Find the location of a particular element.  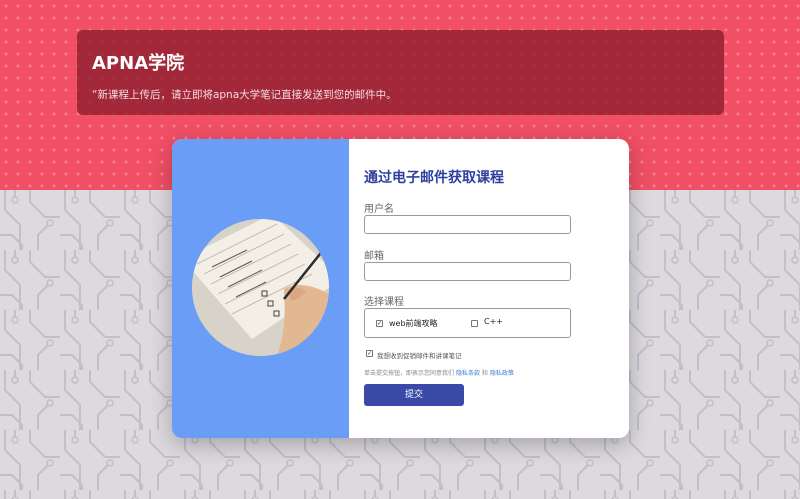

course-cpp-checkbox is located at coordinates (474, 323).